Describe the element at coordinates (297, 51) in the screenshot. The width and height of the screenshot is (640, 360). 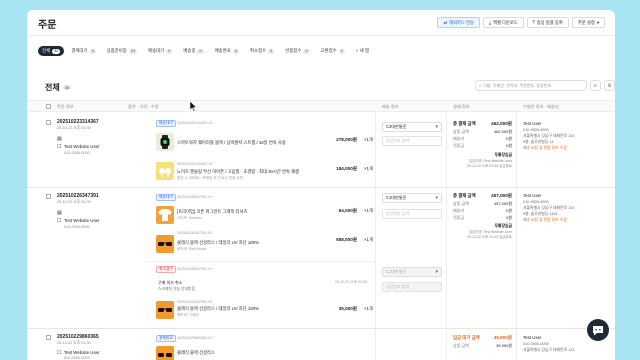
I see `tab-return: 반품접수 0` at that location.